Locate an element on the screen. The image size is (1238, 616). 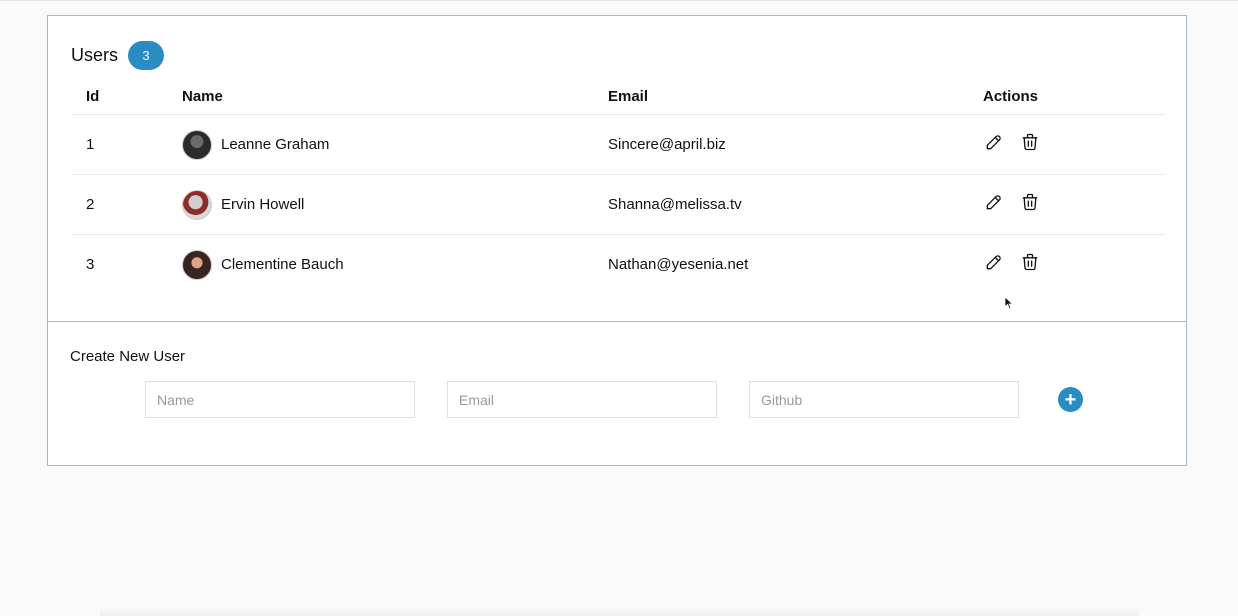
column-header-actions: Actions is located at coordinates (1011, 96).